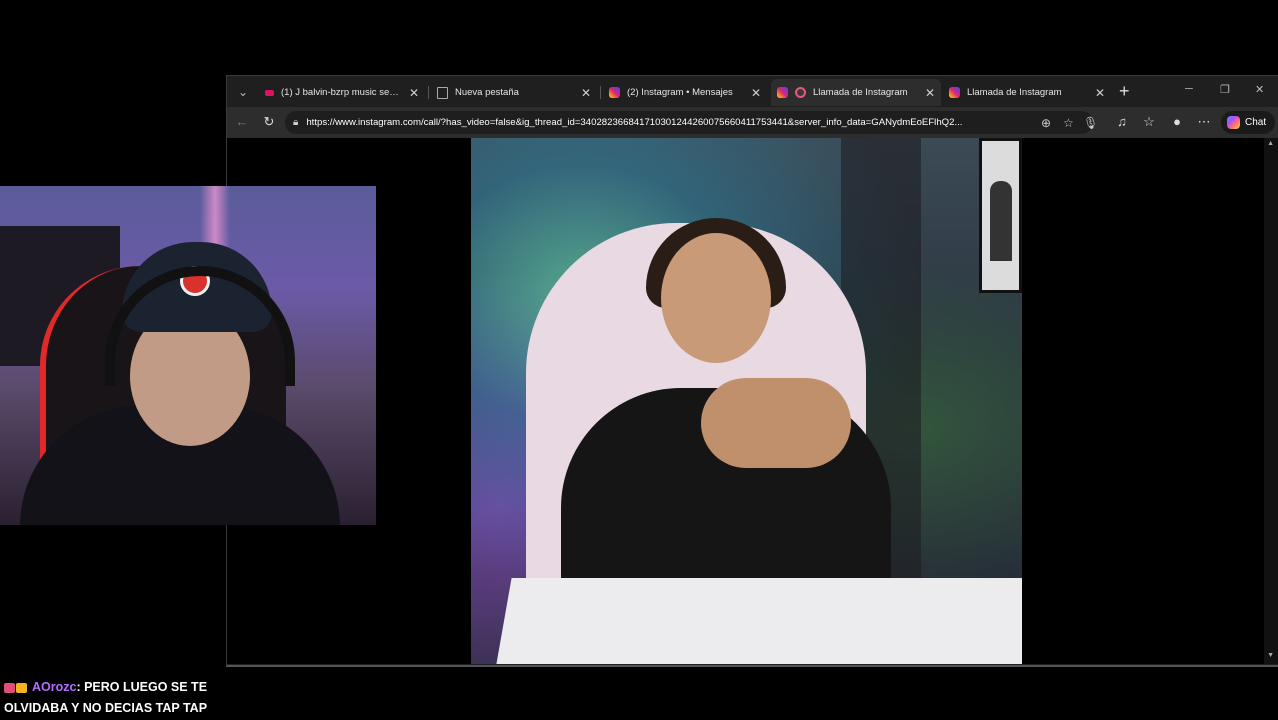 Image resolution: width=1278 pixels, height=720 pixels. I want to click on tab-title: (1) J balvin-bzrp music sesions, so click(342, 92).